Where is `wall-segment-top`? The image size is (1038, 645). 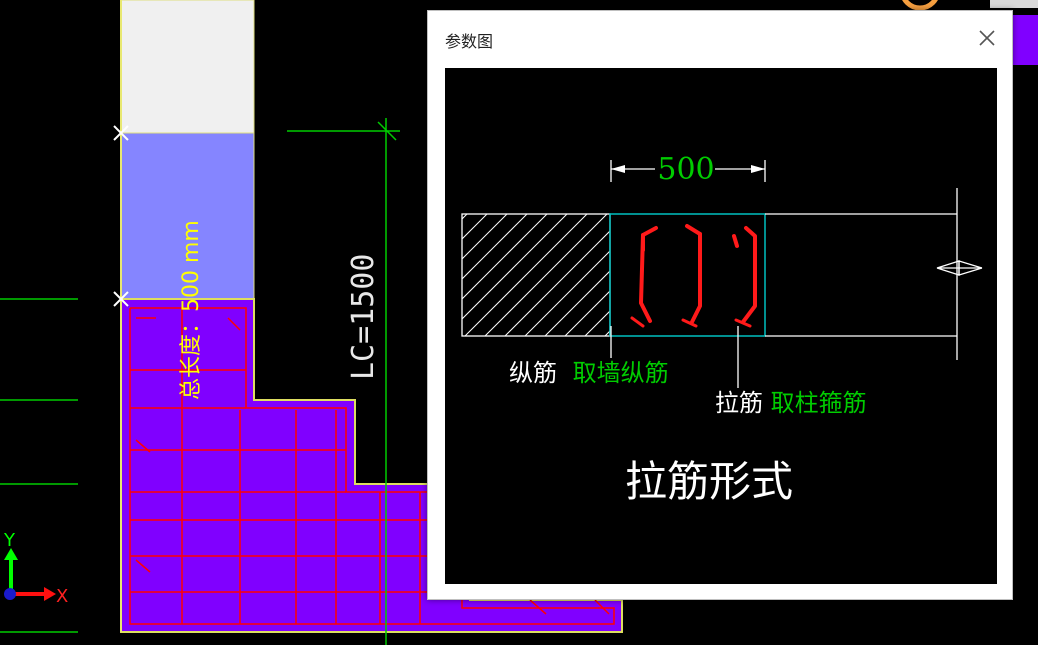
wall-segment-top is located at coordinates (187, 67).